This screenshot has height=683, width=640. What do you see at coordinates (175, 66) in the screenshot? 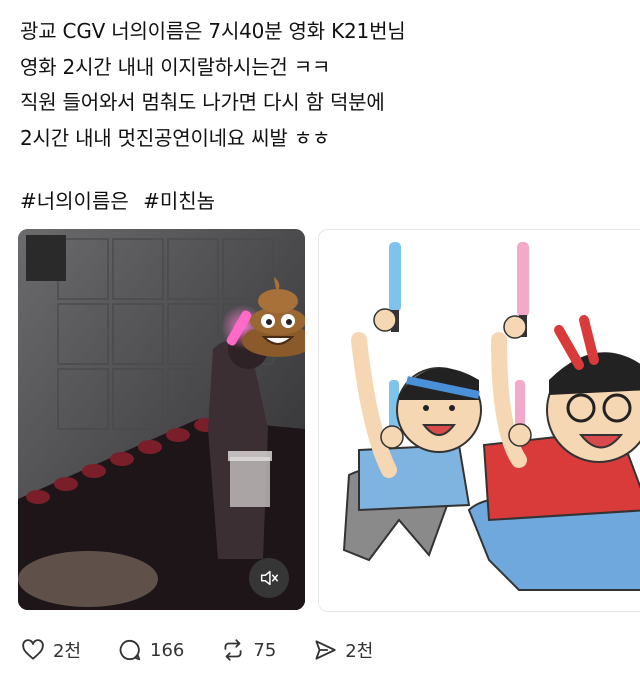
I see `post-line: 영화 2시간 내내 이지랄하시는건 ㅋㅋ` at bounding box center [175, 66].